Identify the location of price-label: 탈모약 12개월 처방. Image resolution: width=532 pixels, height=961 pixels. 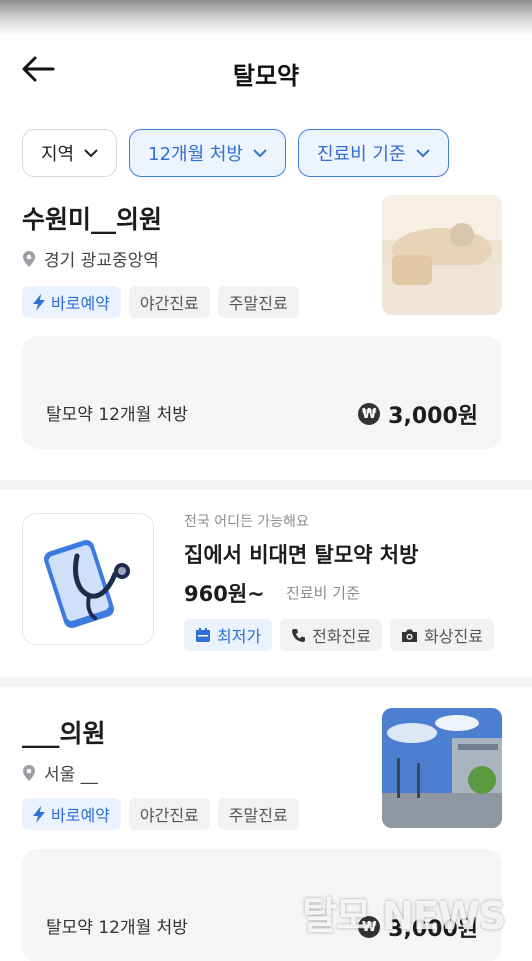
(117, 928).